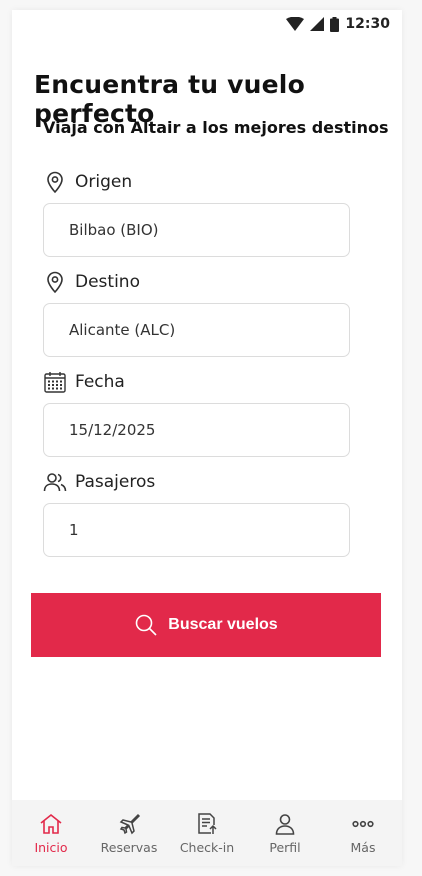  What do you see at coordinates (55, 382) in the screenshot?
I see `calendar-icon` at bounding box center [55, 382].